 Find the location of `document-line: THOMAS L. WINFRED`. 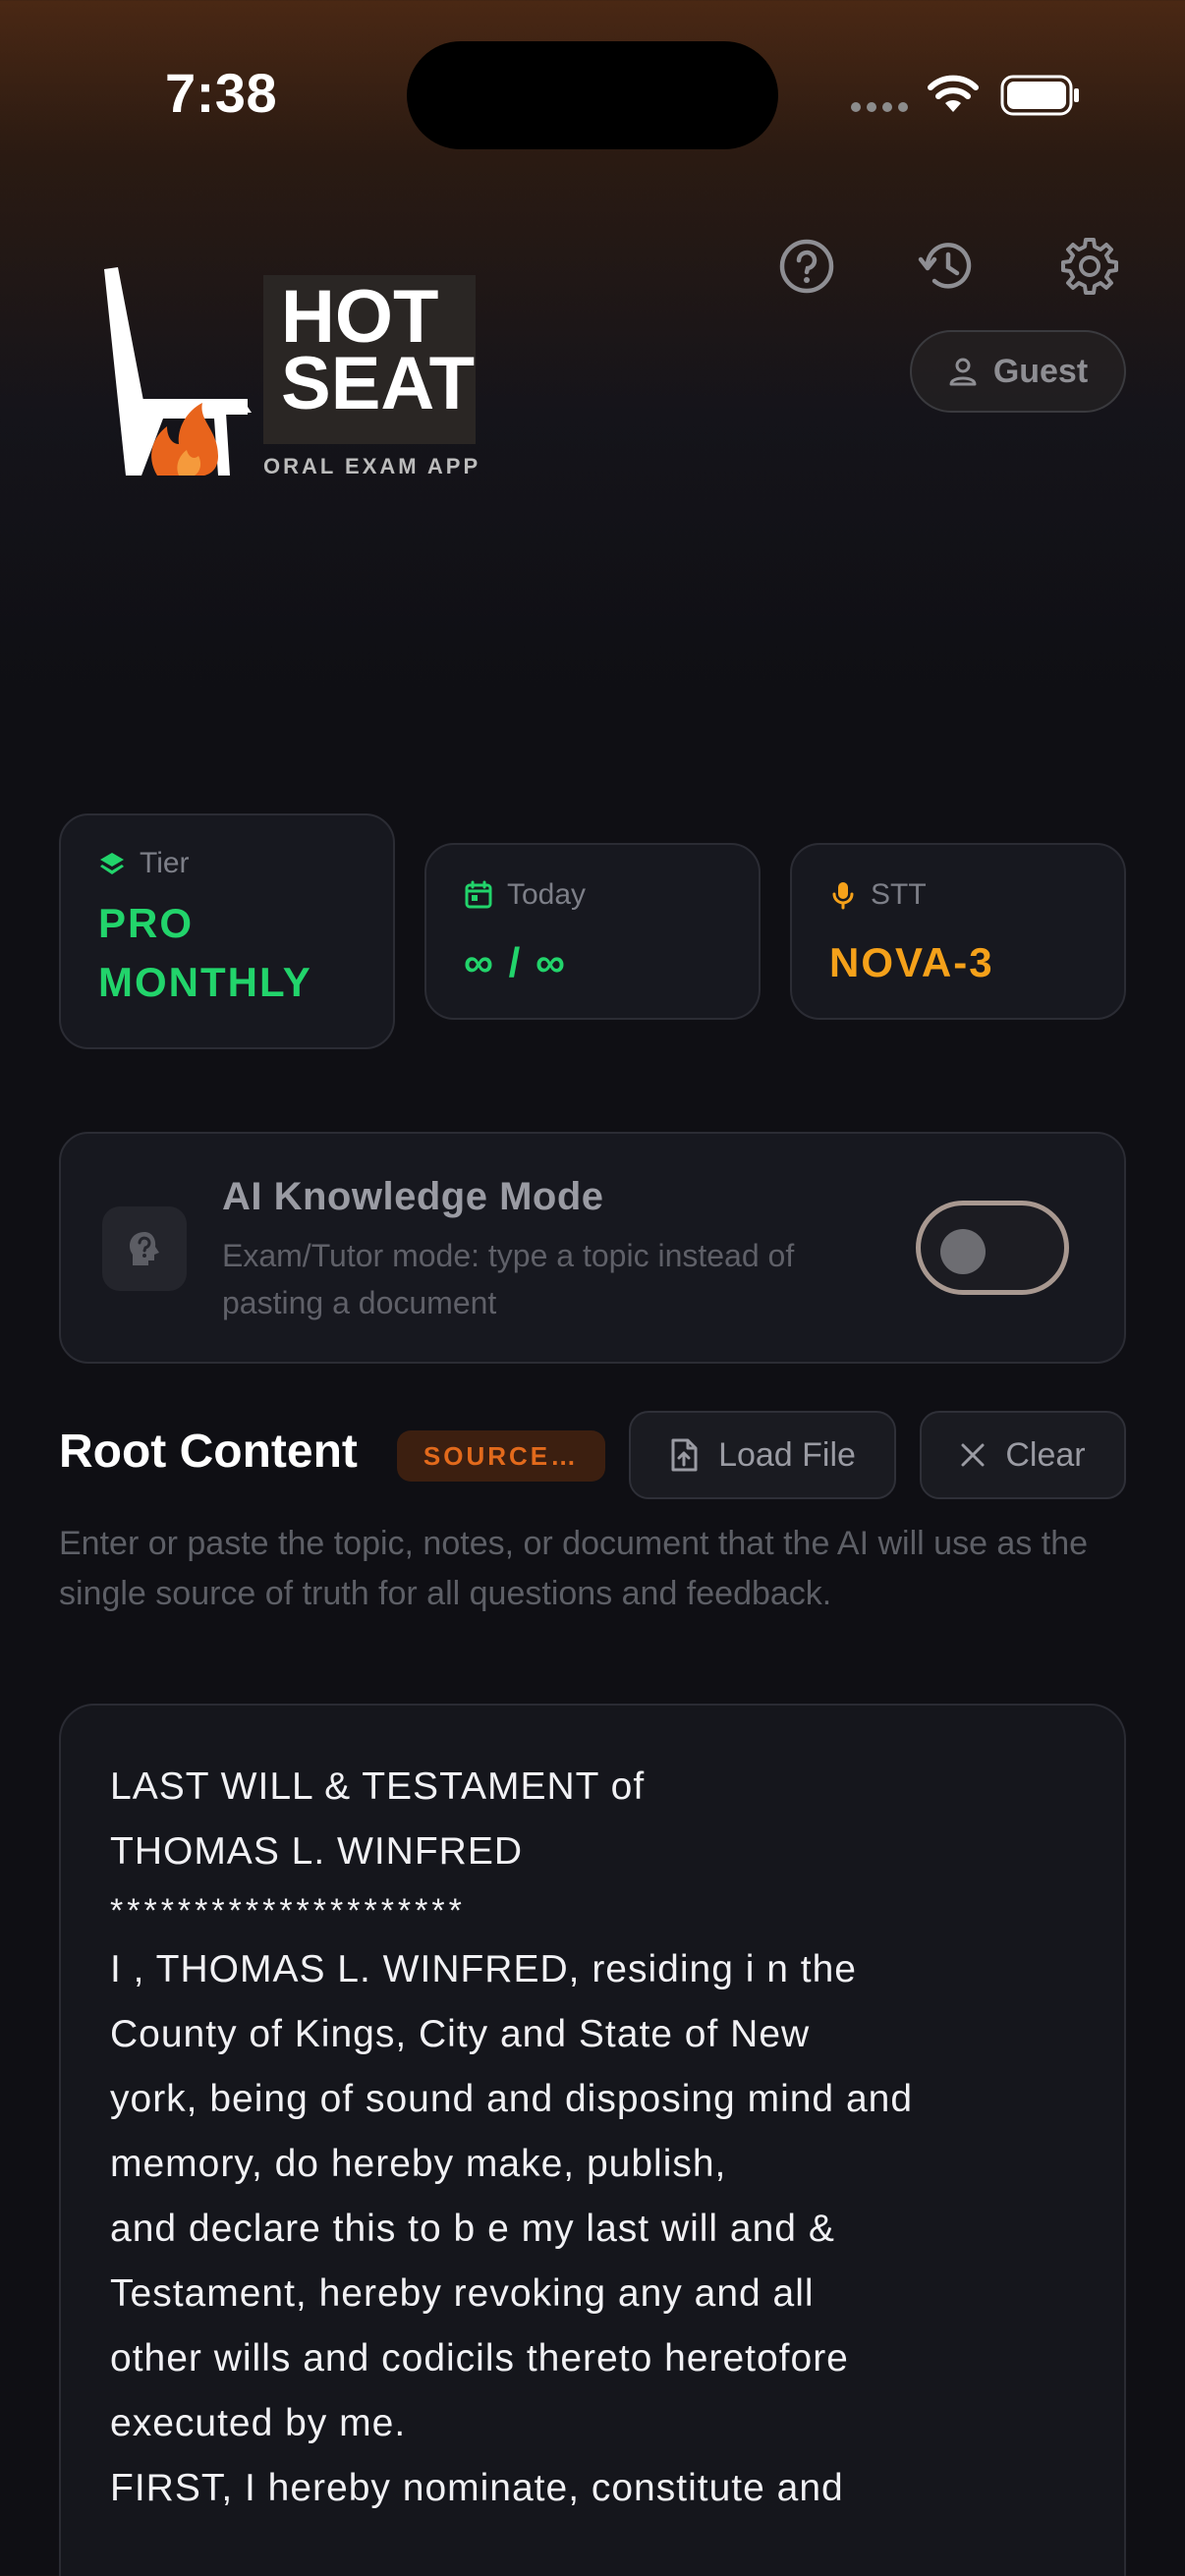

document-line: THOMAS L. WINFRED is located at coordinates (317, 1851).